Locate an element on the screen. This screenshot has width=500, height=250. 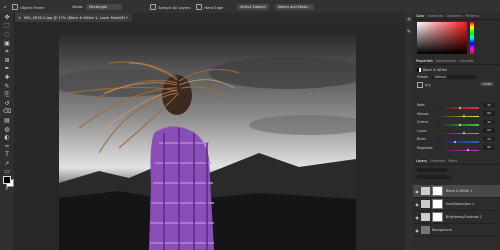
object-finder-checkbox is located at coordinates (15, 6).